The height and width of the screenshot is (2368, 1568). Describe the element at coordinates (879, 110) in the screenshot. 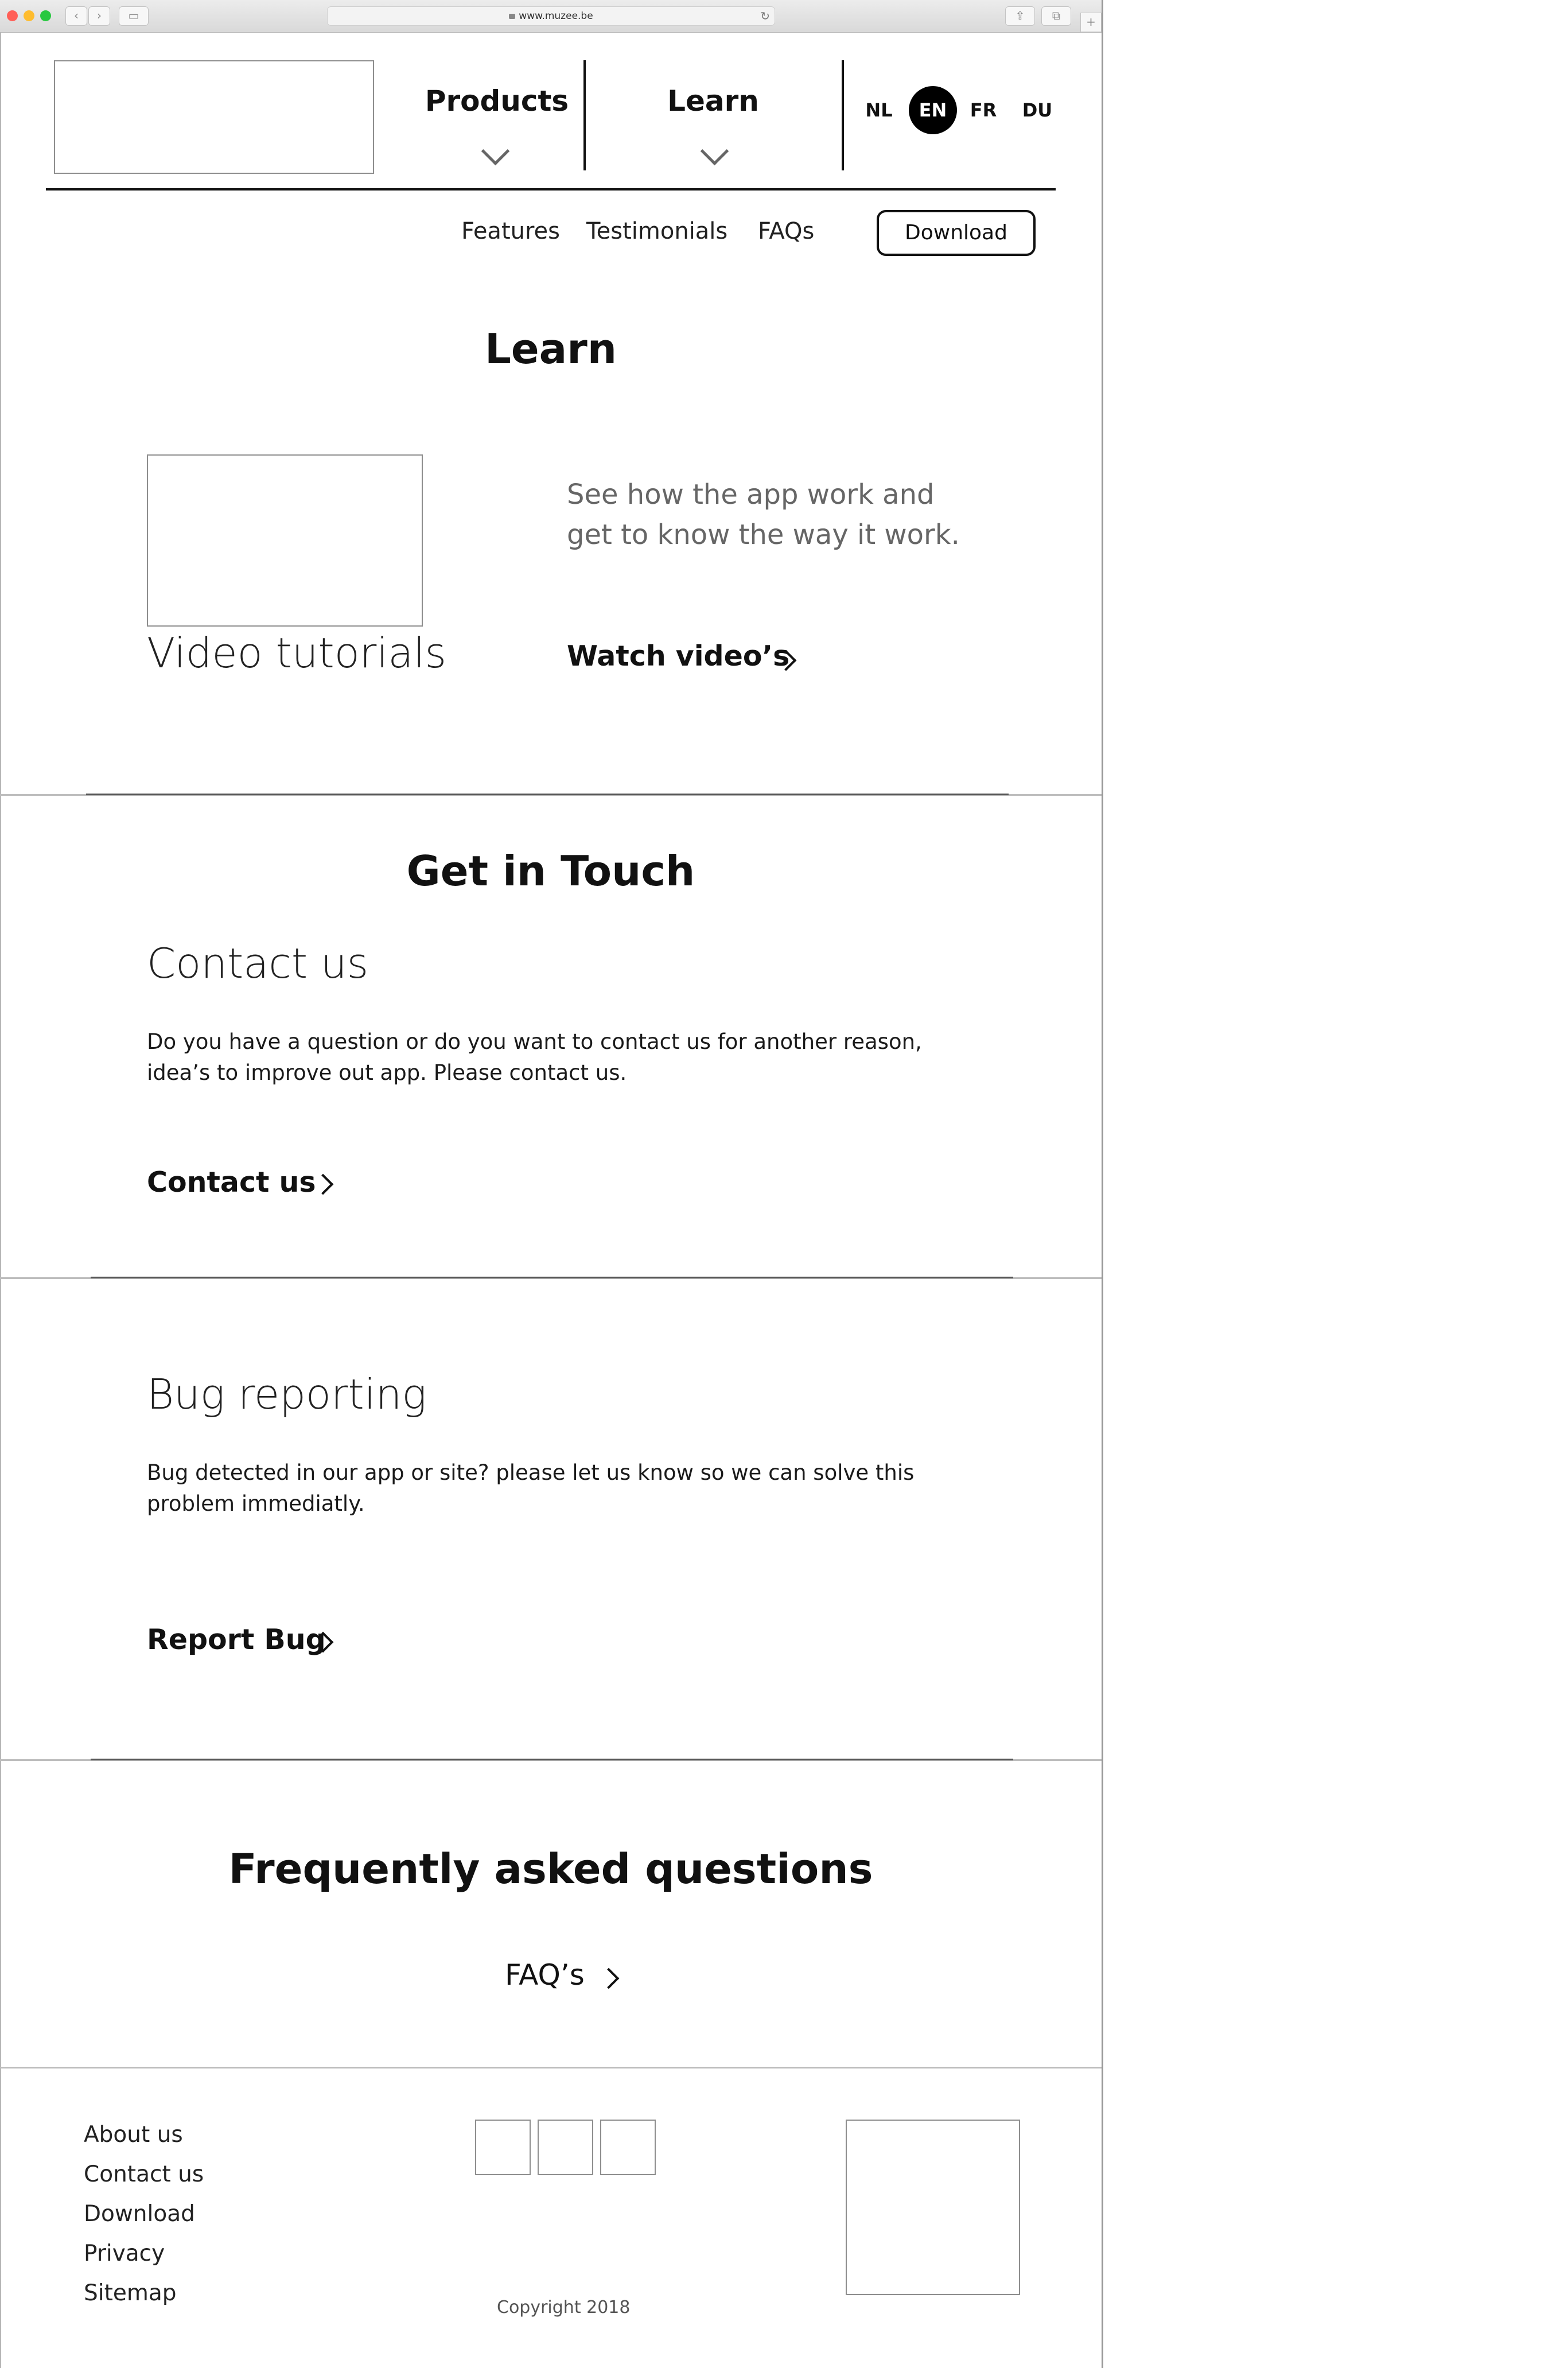

I see `lang-nl: NL` at that location.